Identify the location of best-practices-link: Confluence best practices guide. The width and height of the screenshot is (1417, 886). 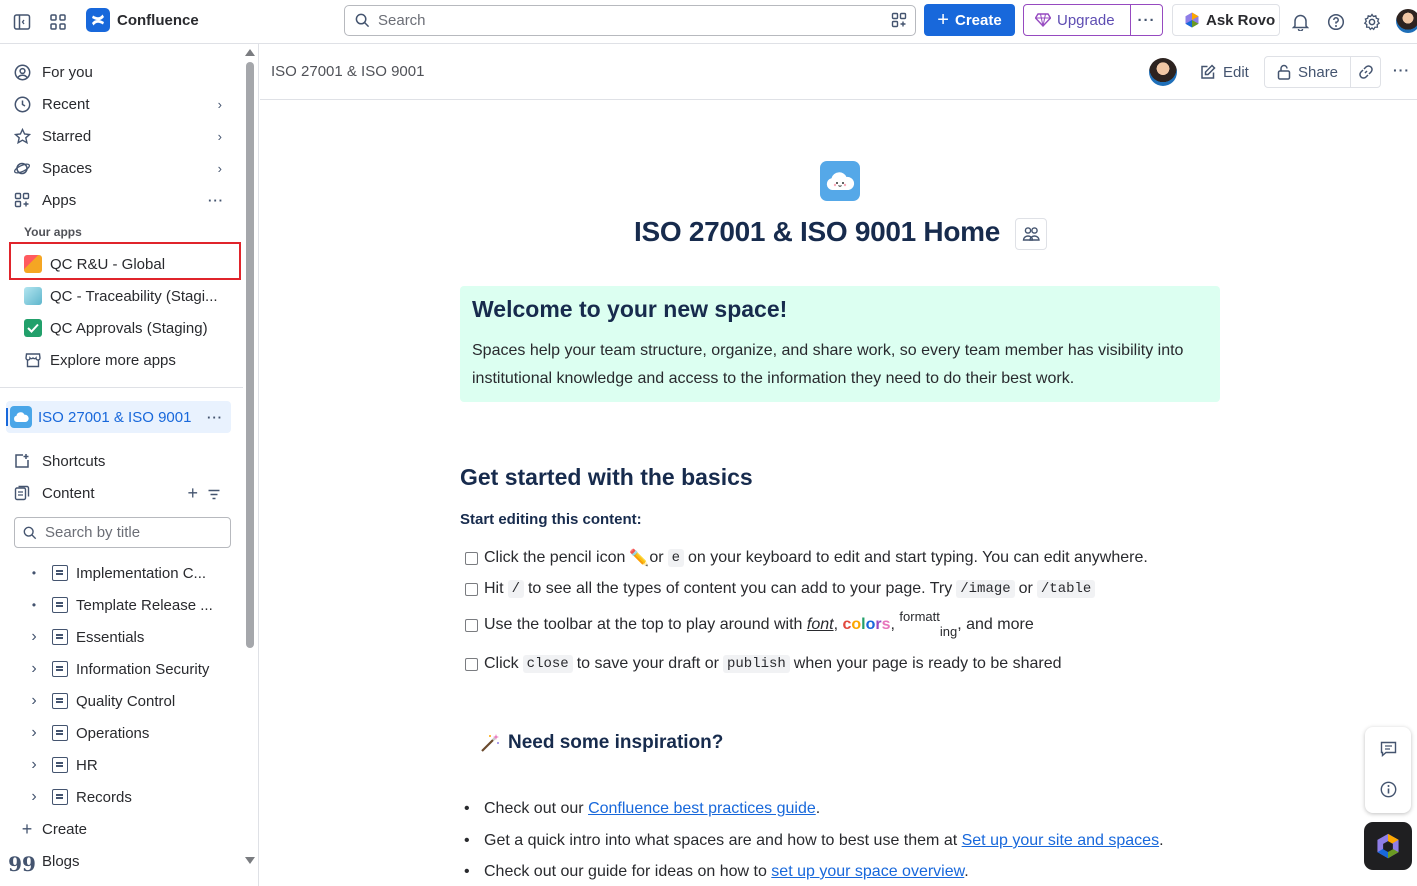
(702, 808).